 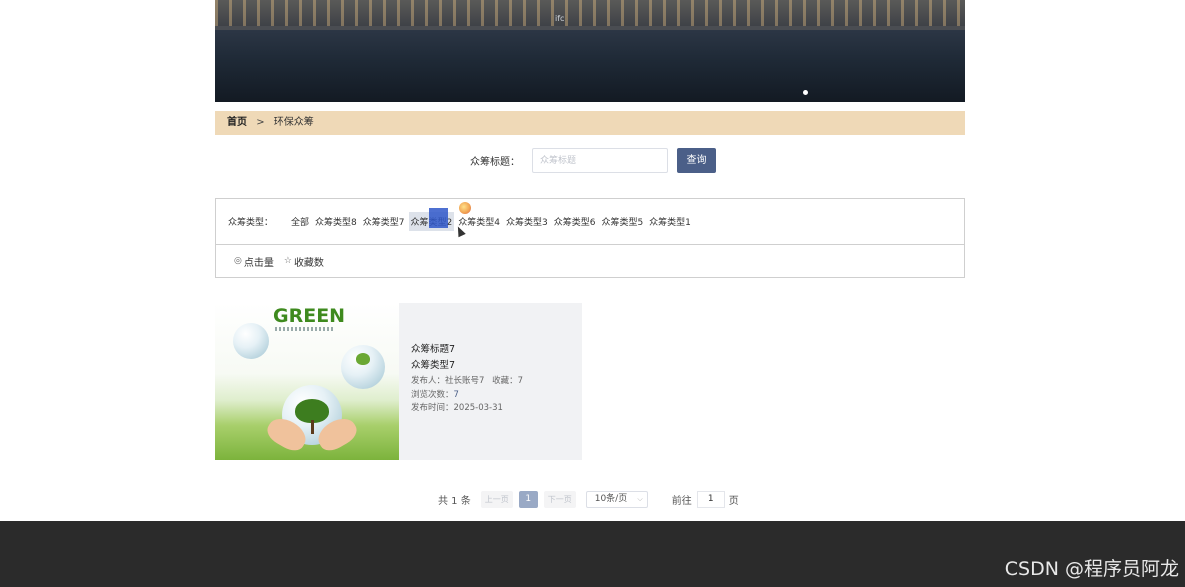 What do you see at coordinates (428, 381) in the screenshot?
I see `publisher-label: 发布人：` at bounding box center [428, 381].